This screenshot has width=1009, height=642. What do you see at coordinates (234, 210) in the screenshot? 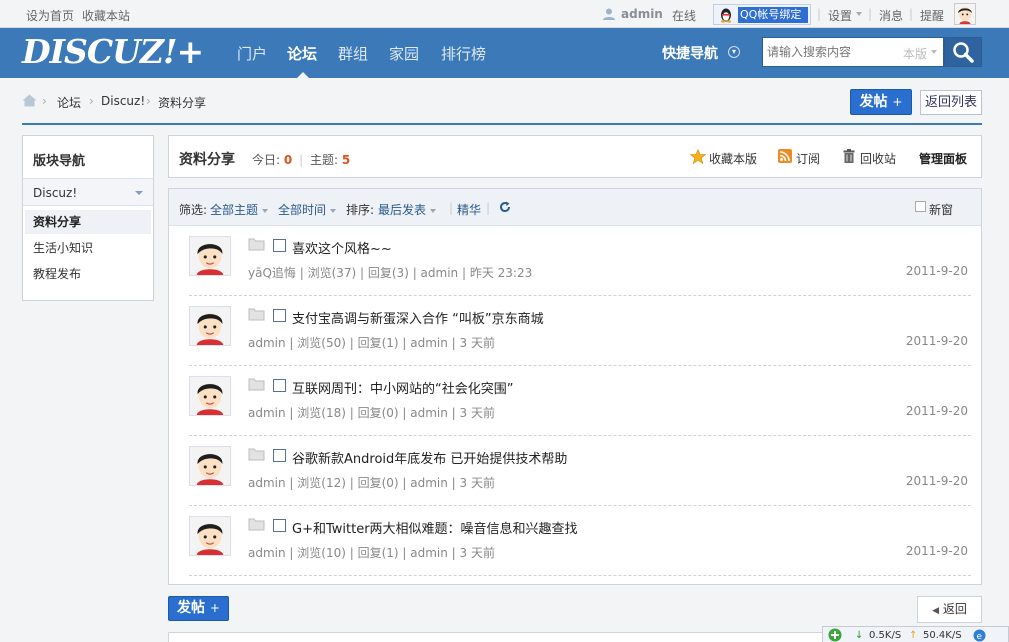
I see `filter-all-threads-label: 全部主题` at bounding box center [234, 210].